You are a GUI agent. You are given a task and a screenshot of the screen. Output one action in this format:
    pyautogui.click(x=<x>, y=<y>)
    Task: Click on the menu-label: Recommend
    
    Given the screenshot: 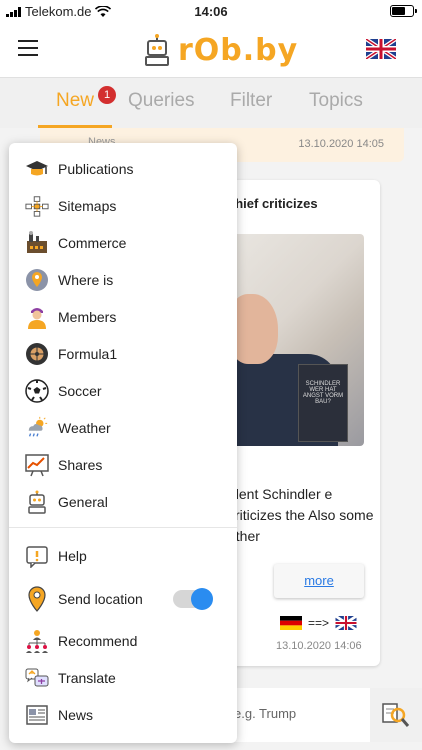 What is the action you would take?
    pyautogui.click(x=98, y=641)
    